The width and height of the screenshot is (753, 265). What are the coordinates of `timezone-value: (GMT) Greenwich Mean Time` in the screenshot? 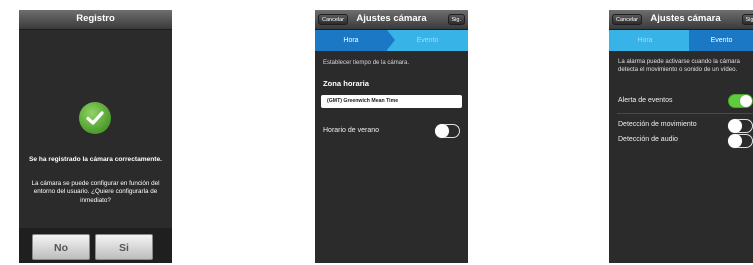 It's located at (363, 101).